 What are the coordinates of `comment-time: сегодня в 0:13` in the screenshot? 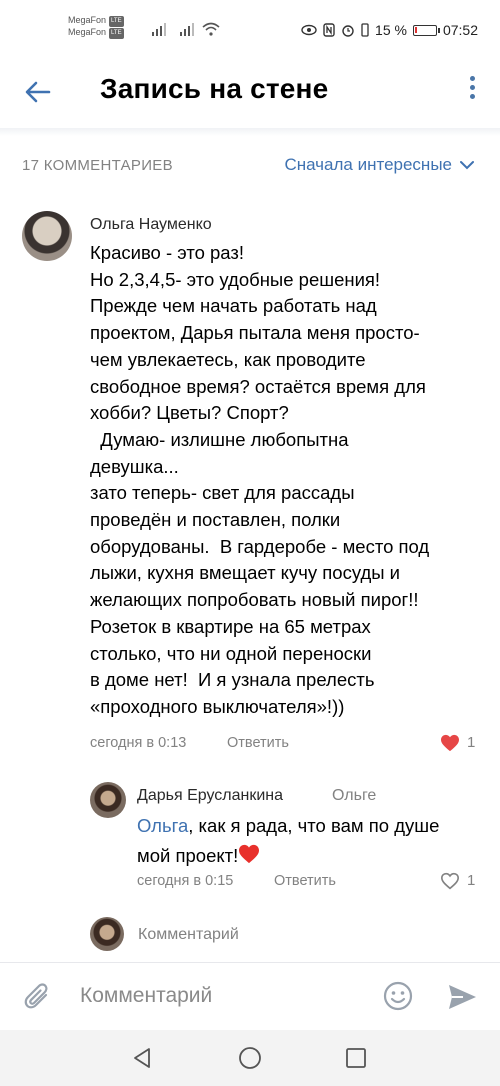 It's located at (138, 743).